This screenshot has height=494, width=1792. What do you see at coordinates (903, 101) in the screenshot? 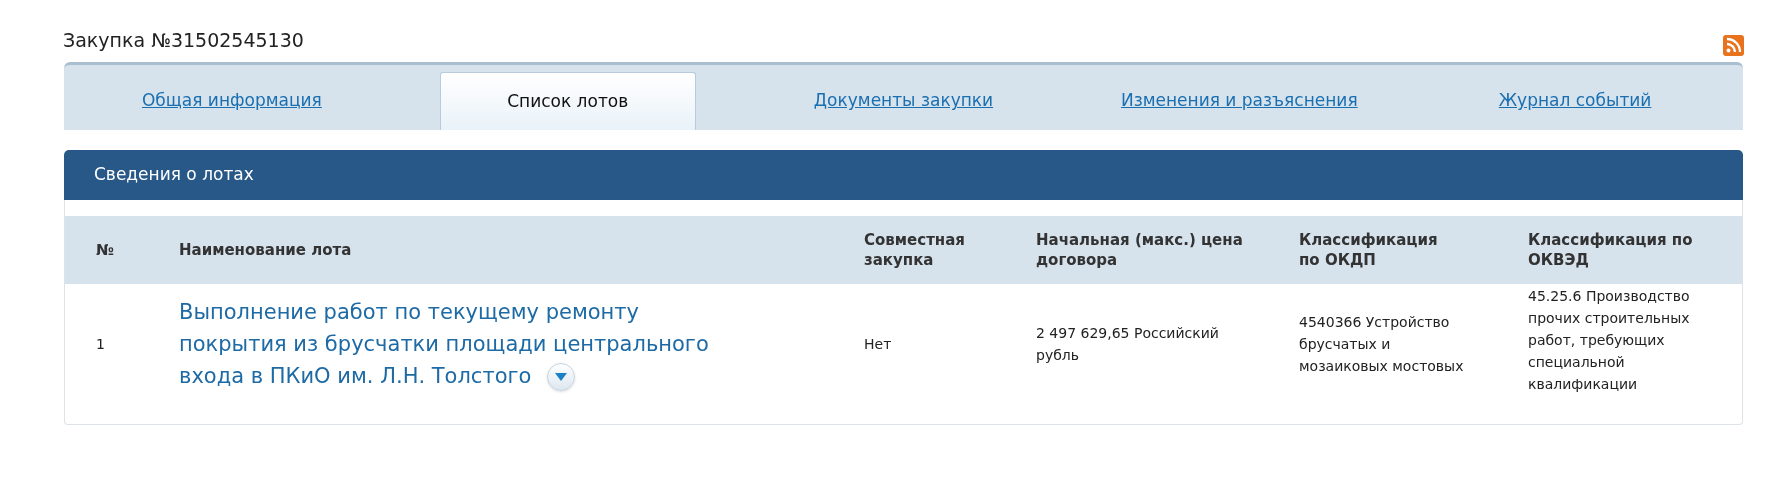
I see `tab: Документы закупки` at bounding box center [903, 101].